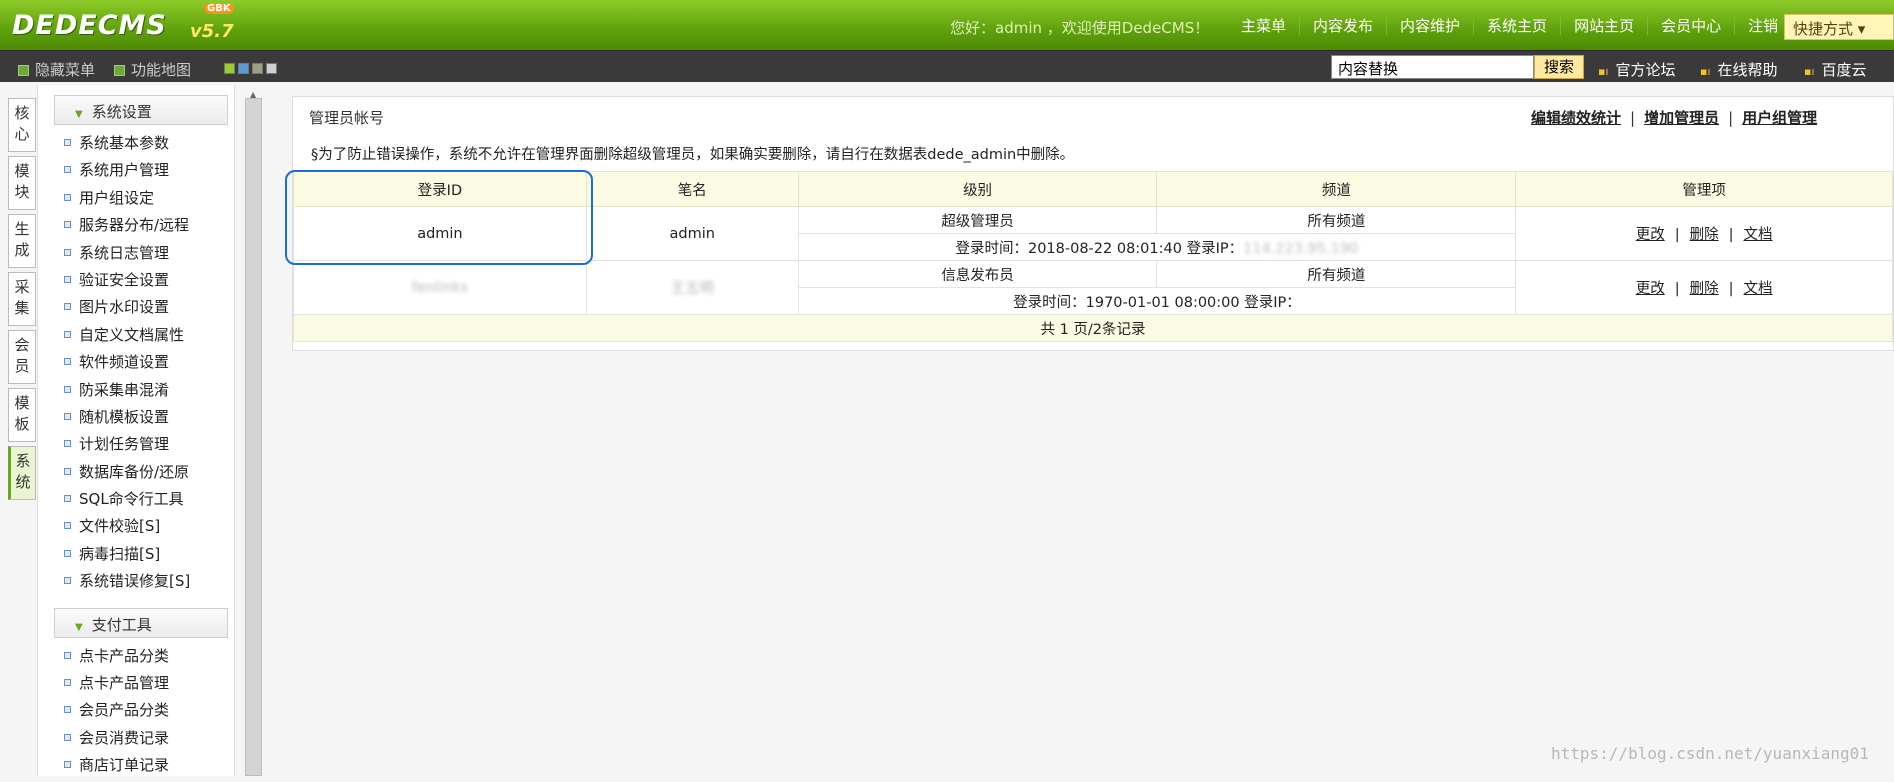 The height and width of the screenshot is (782, 1894). I want to click on menu-item: 图片水印设置, so click(136, 309).